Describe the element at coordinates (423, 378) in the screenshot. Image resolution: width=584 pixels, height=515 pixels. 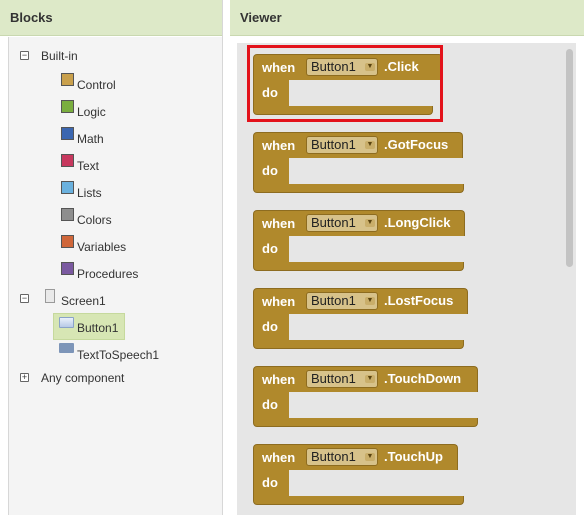
I see `event-name: .TouchDown` at that location.